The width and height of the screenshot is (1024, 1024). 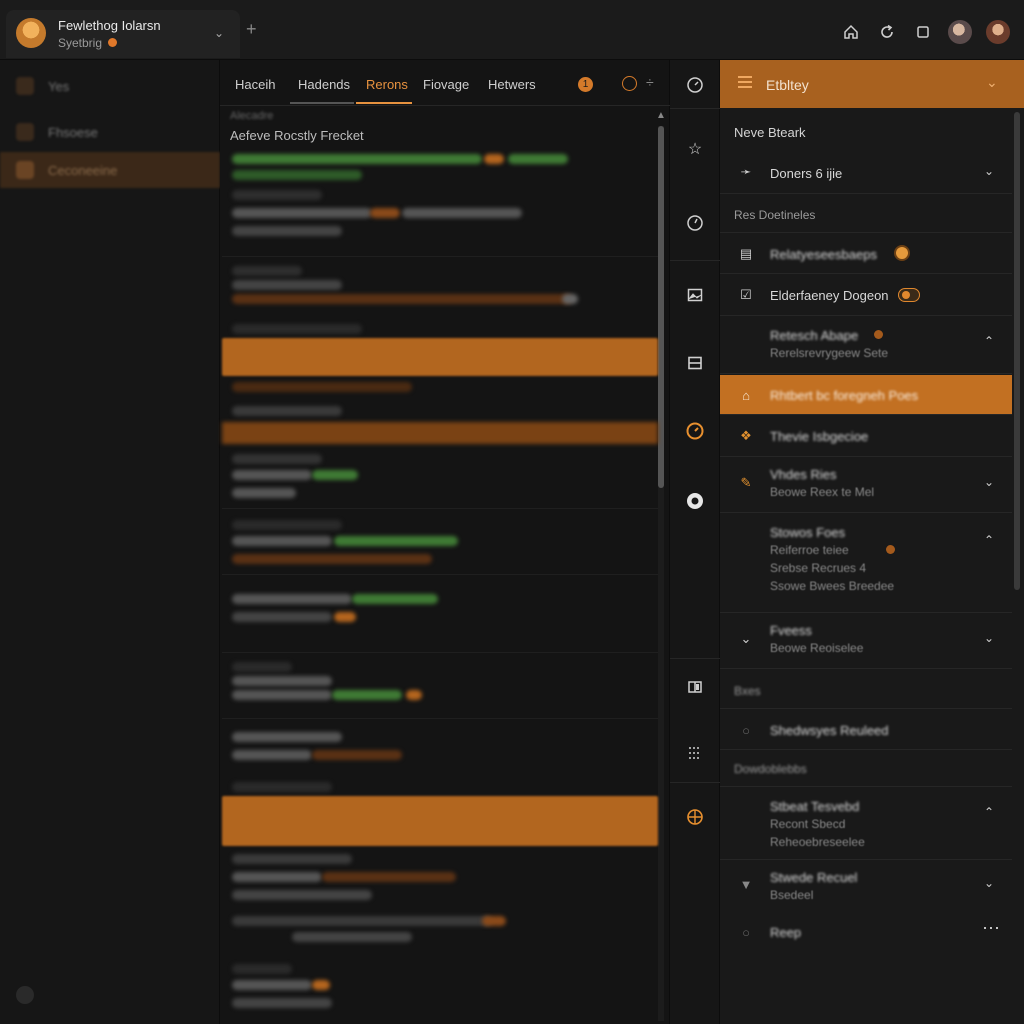 I want to click on titlebar-actions, so click(x=925, y=32).